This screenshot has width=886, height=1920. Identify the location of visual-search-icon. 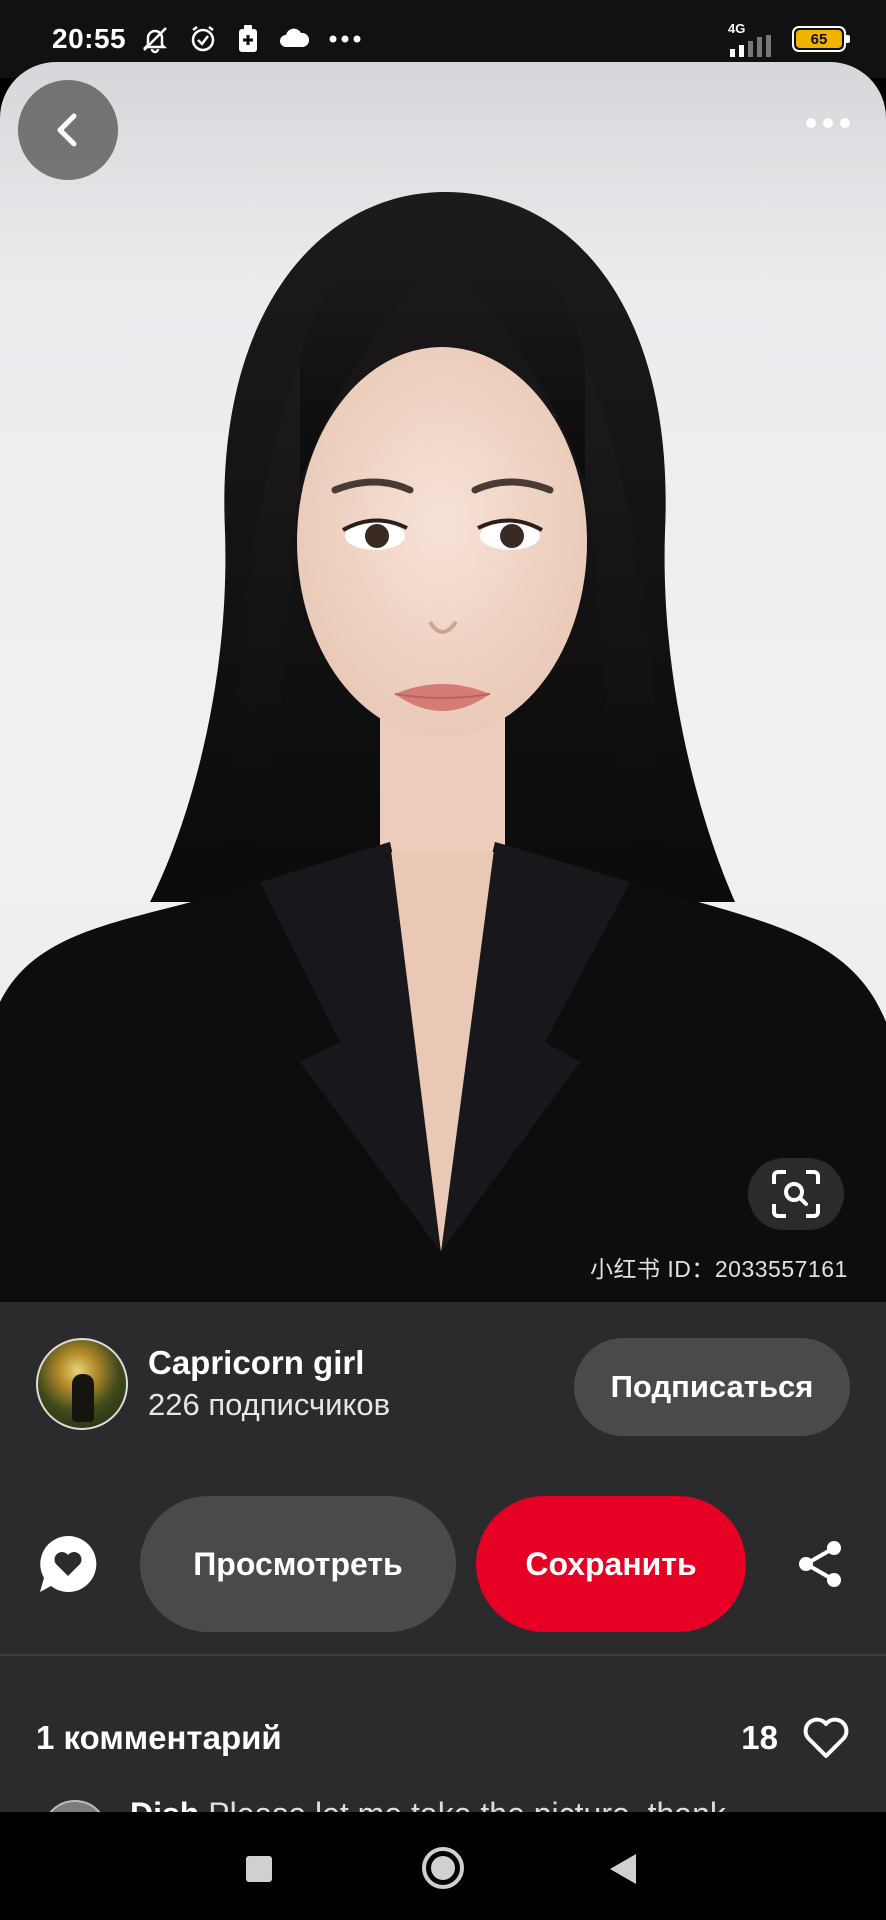
(796, 1194).